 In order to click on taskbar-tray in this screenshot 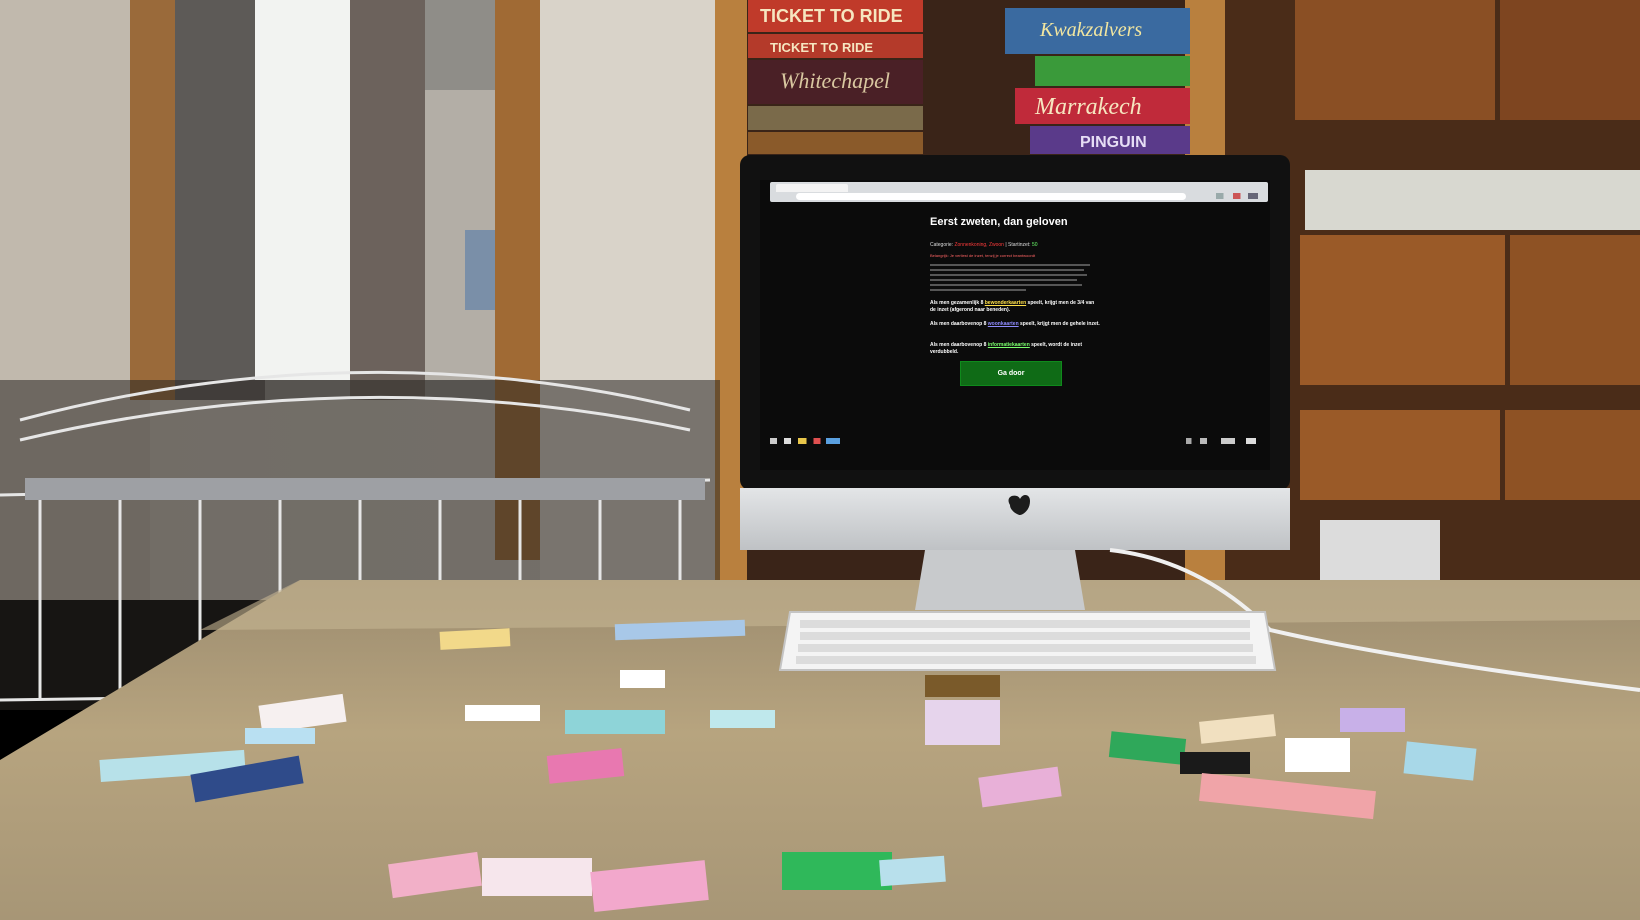, I will do `click(1221, 441)`.